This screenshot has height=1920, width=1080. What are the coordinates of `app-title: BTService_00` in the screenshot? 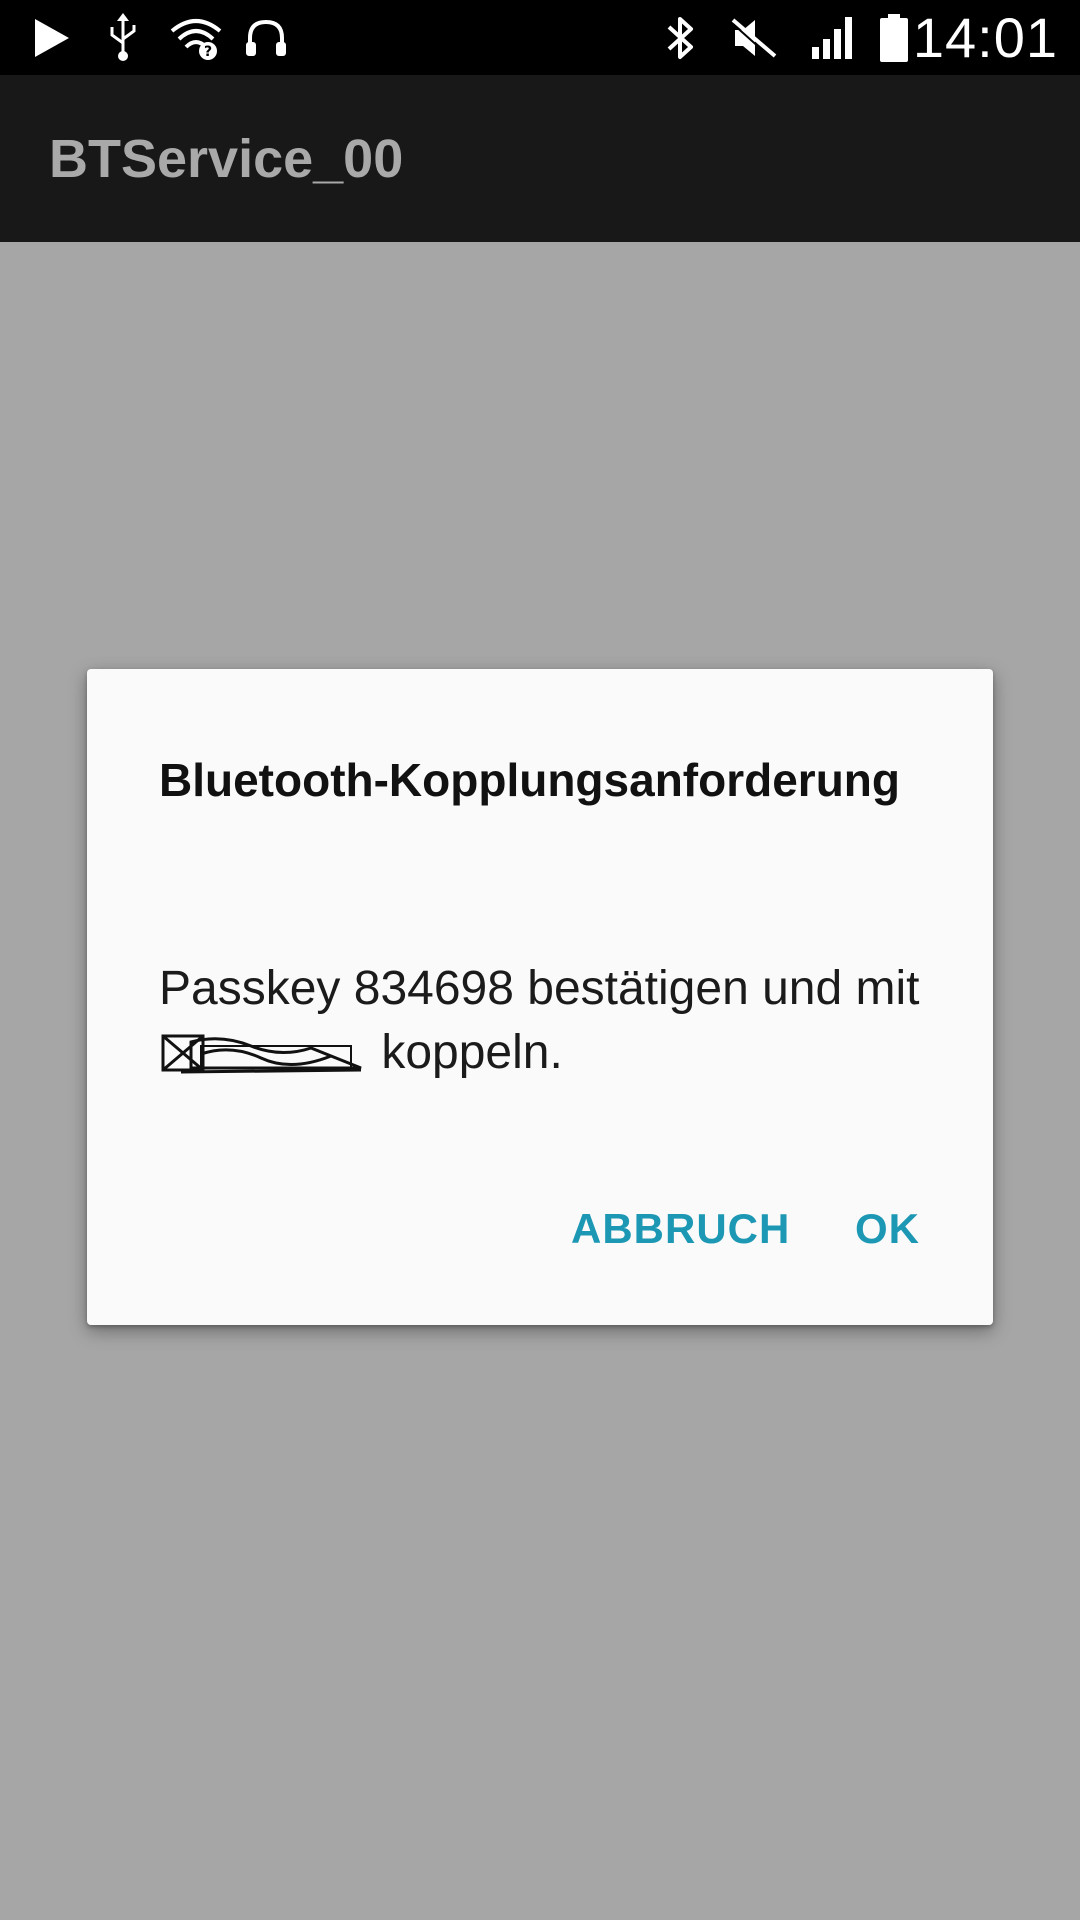 It's located at (226, 159).